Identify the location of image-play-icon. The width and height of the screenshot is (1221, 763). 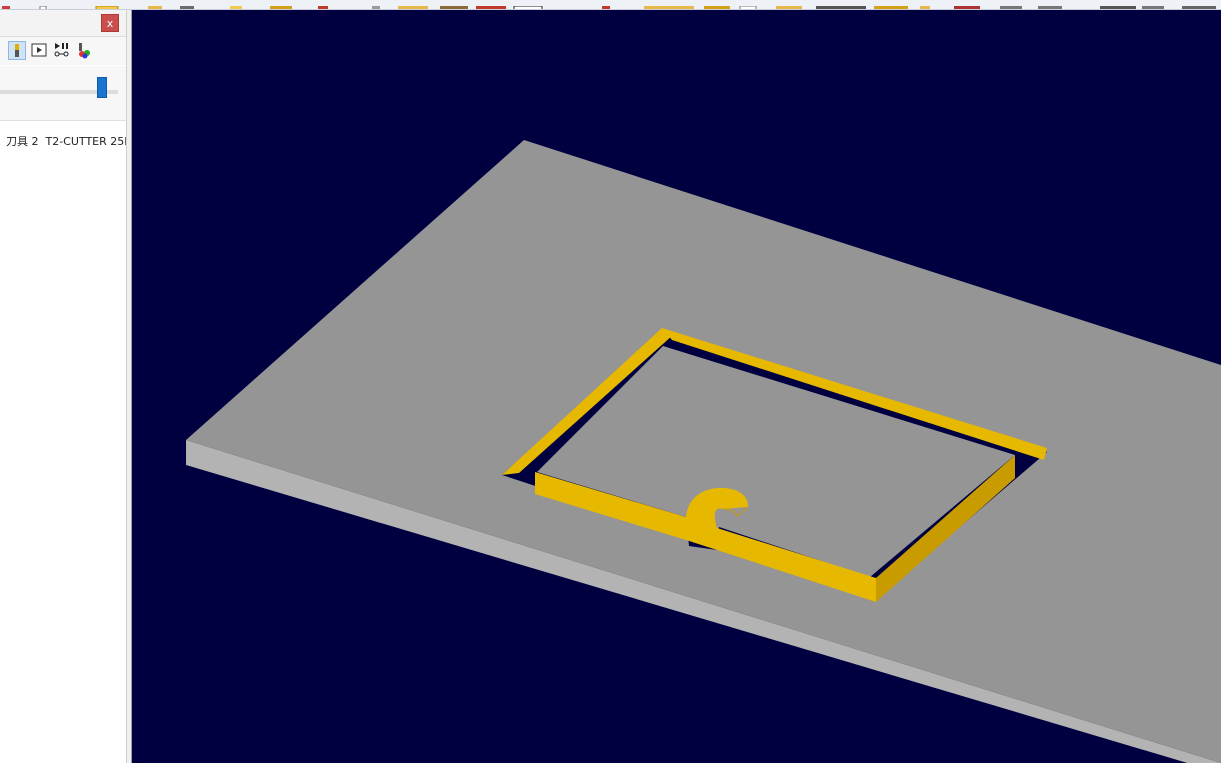
(39, 50).